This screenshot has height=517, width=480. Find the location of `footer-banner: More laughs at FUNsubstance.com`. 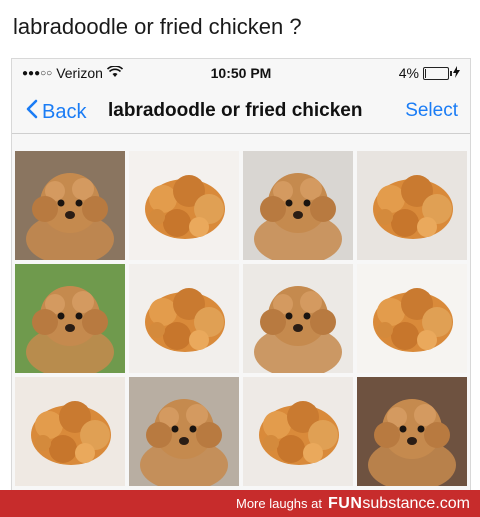

footer-banner: More laughs at FUNsubstance.com is located at coordinates (240, 503).